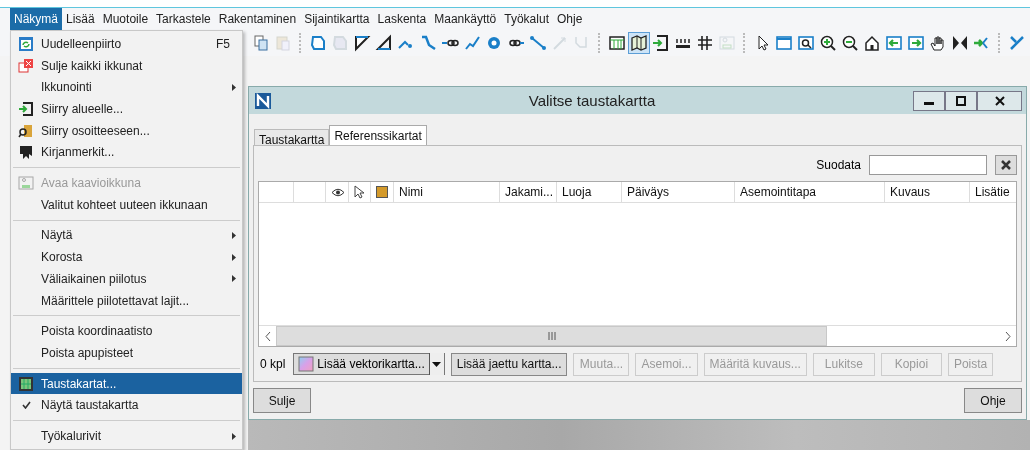 The width and height of the screenshot is (1030, 450). Describe the element at coordinates (338, 192) in the screenshot. I see `eye-icon` at that location.